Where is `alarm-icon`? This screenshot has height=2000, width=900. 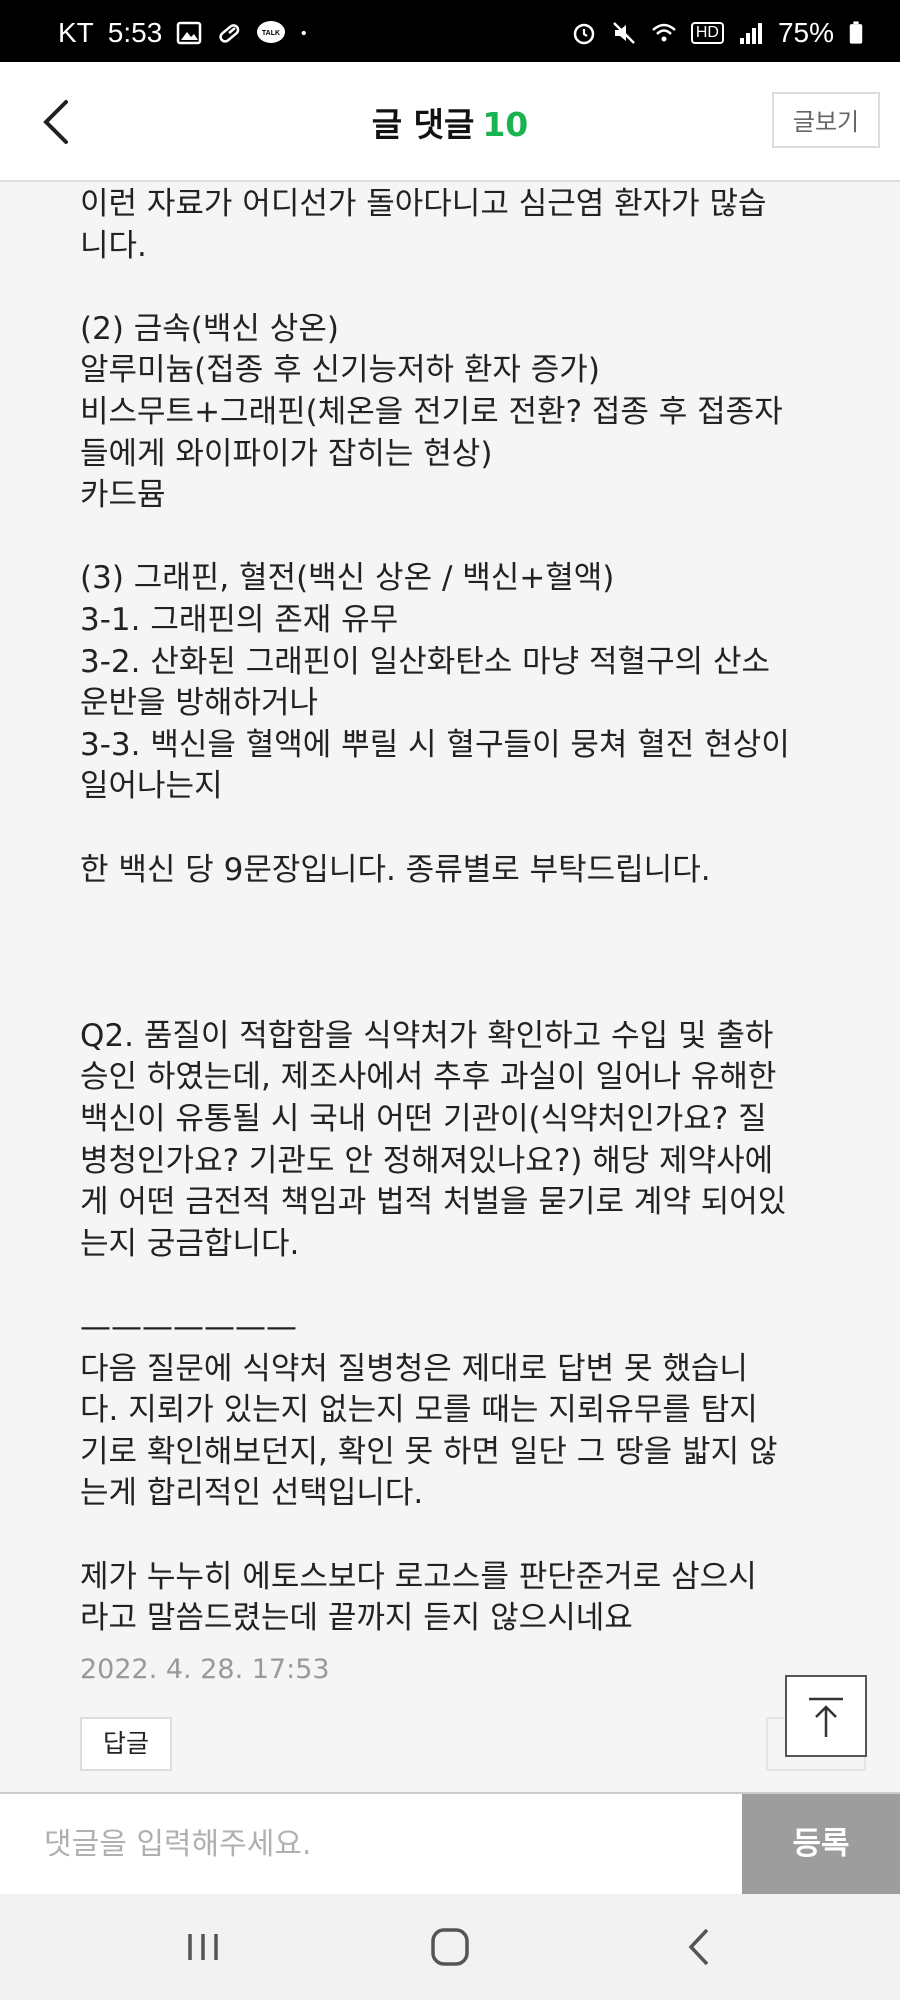 alarm-icon is located at coordinates (584, 34).